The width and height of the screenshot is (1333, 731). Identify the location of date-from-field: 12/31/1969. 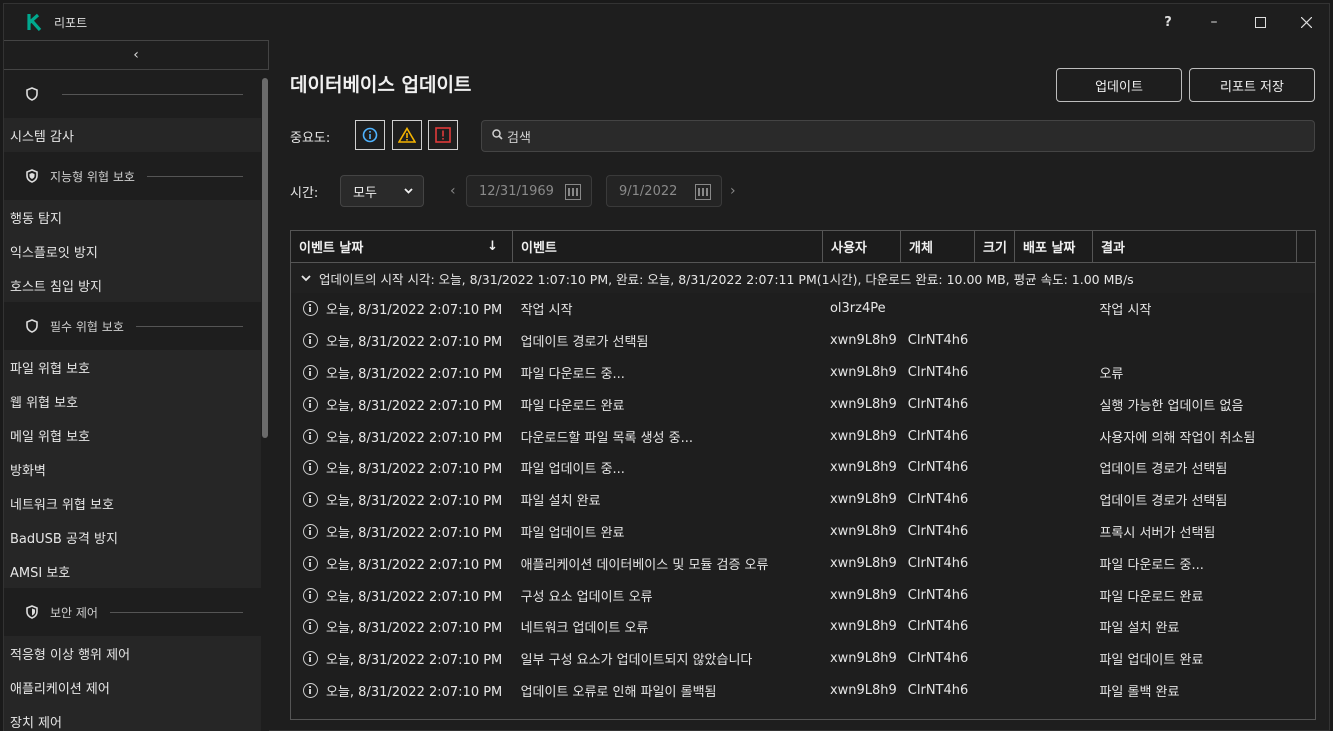
(529, 191).